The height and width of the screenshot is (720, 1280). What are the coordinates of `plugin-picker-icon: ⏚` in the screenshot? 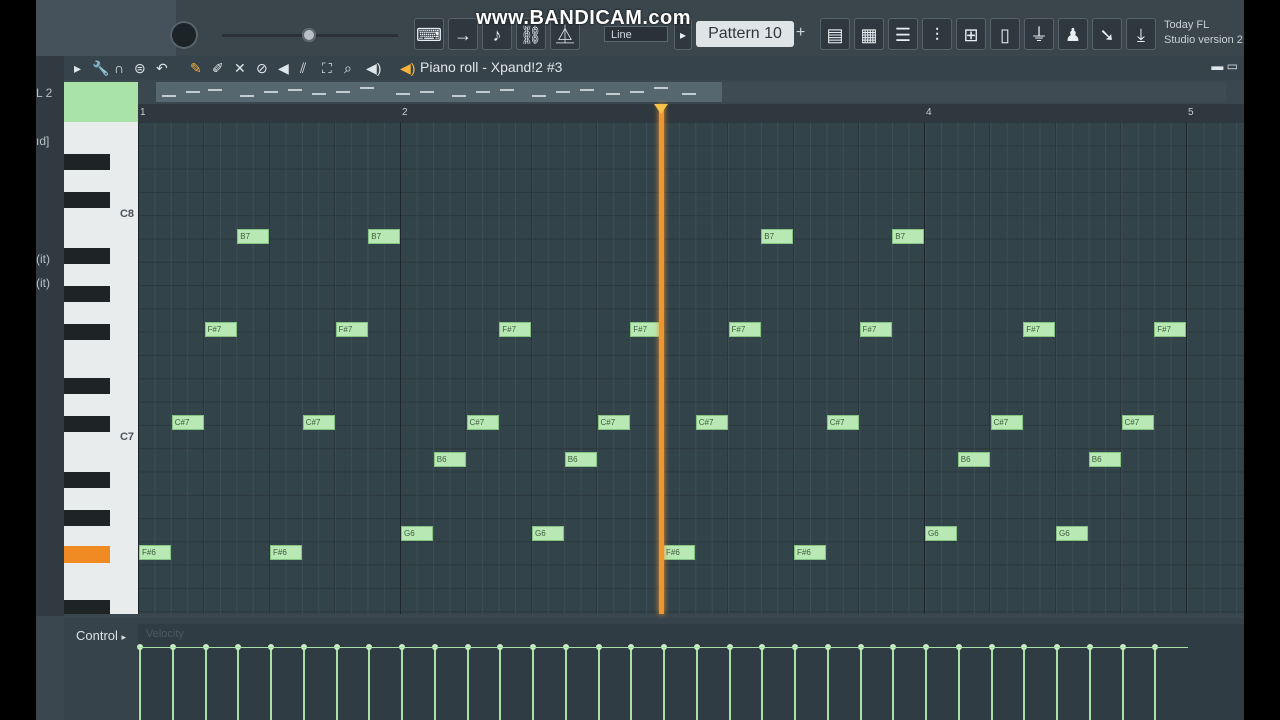 It's located at (1039, 34).